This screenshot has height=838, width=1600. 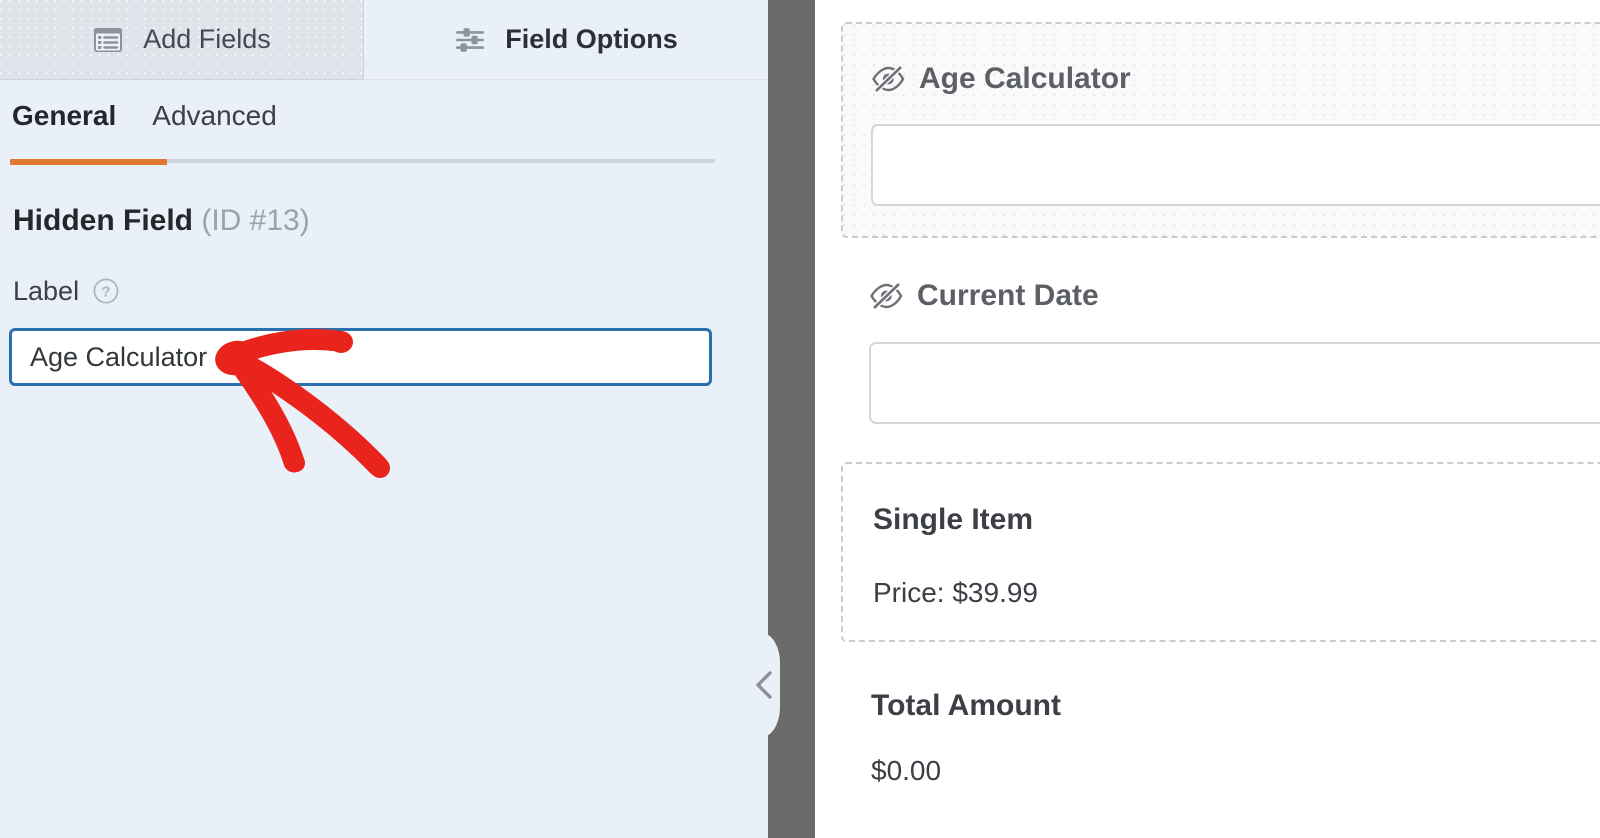 I want to click on form-list-icon, so click(x=108, y=40).